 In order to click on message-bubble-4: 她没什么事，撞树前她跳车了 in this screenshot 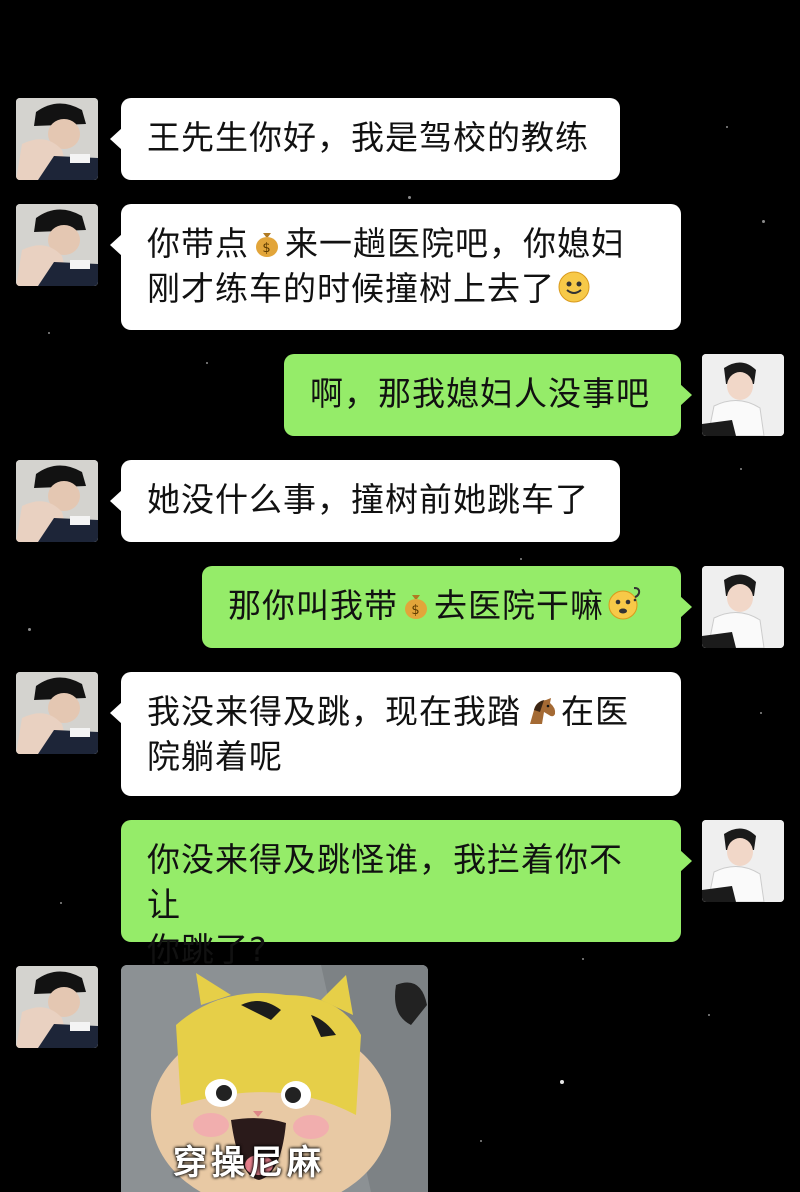, I will do `click(365, 501)`.